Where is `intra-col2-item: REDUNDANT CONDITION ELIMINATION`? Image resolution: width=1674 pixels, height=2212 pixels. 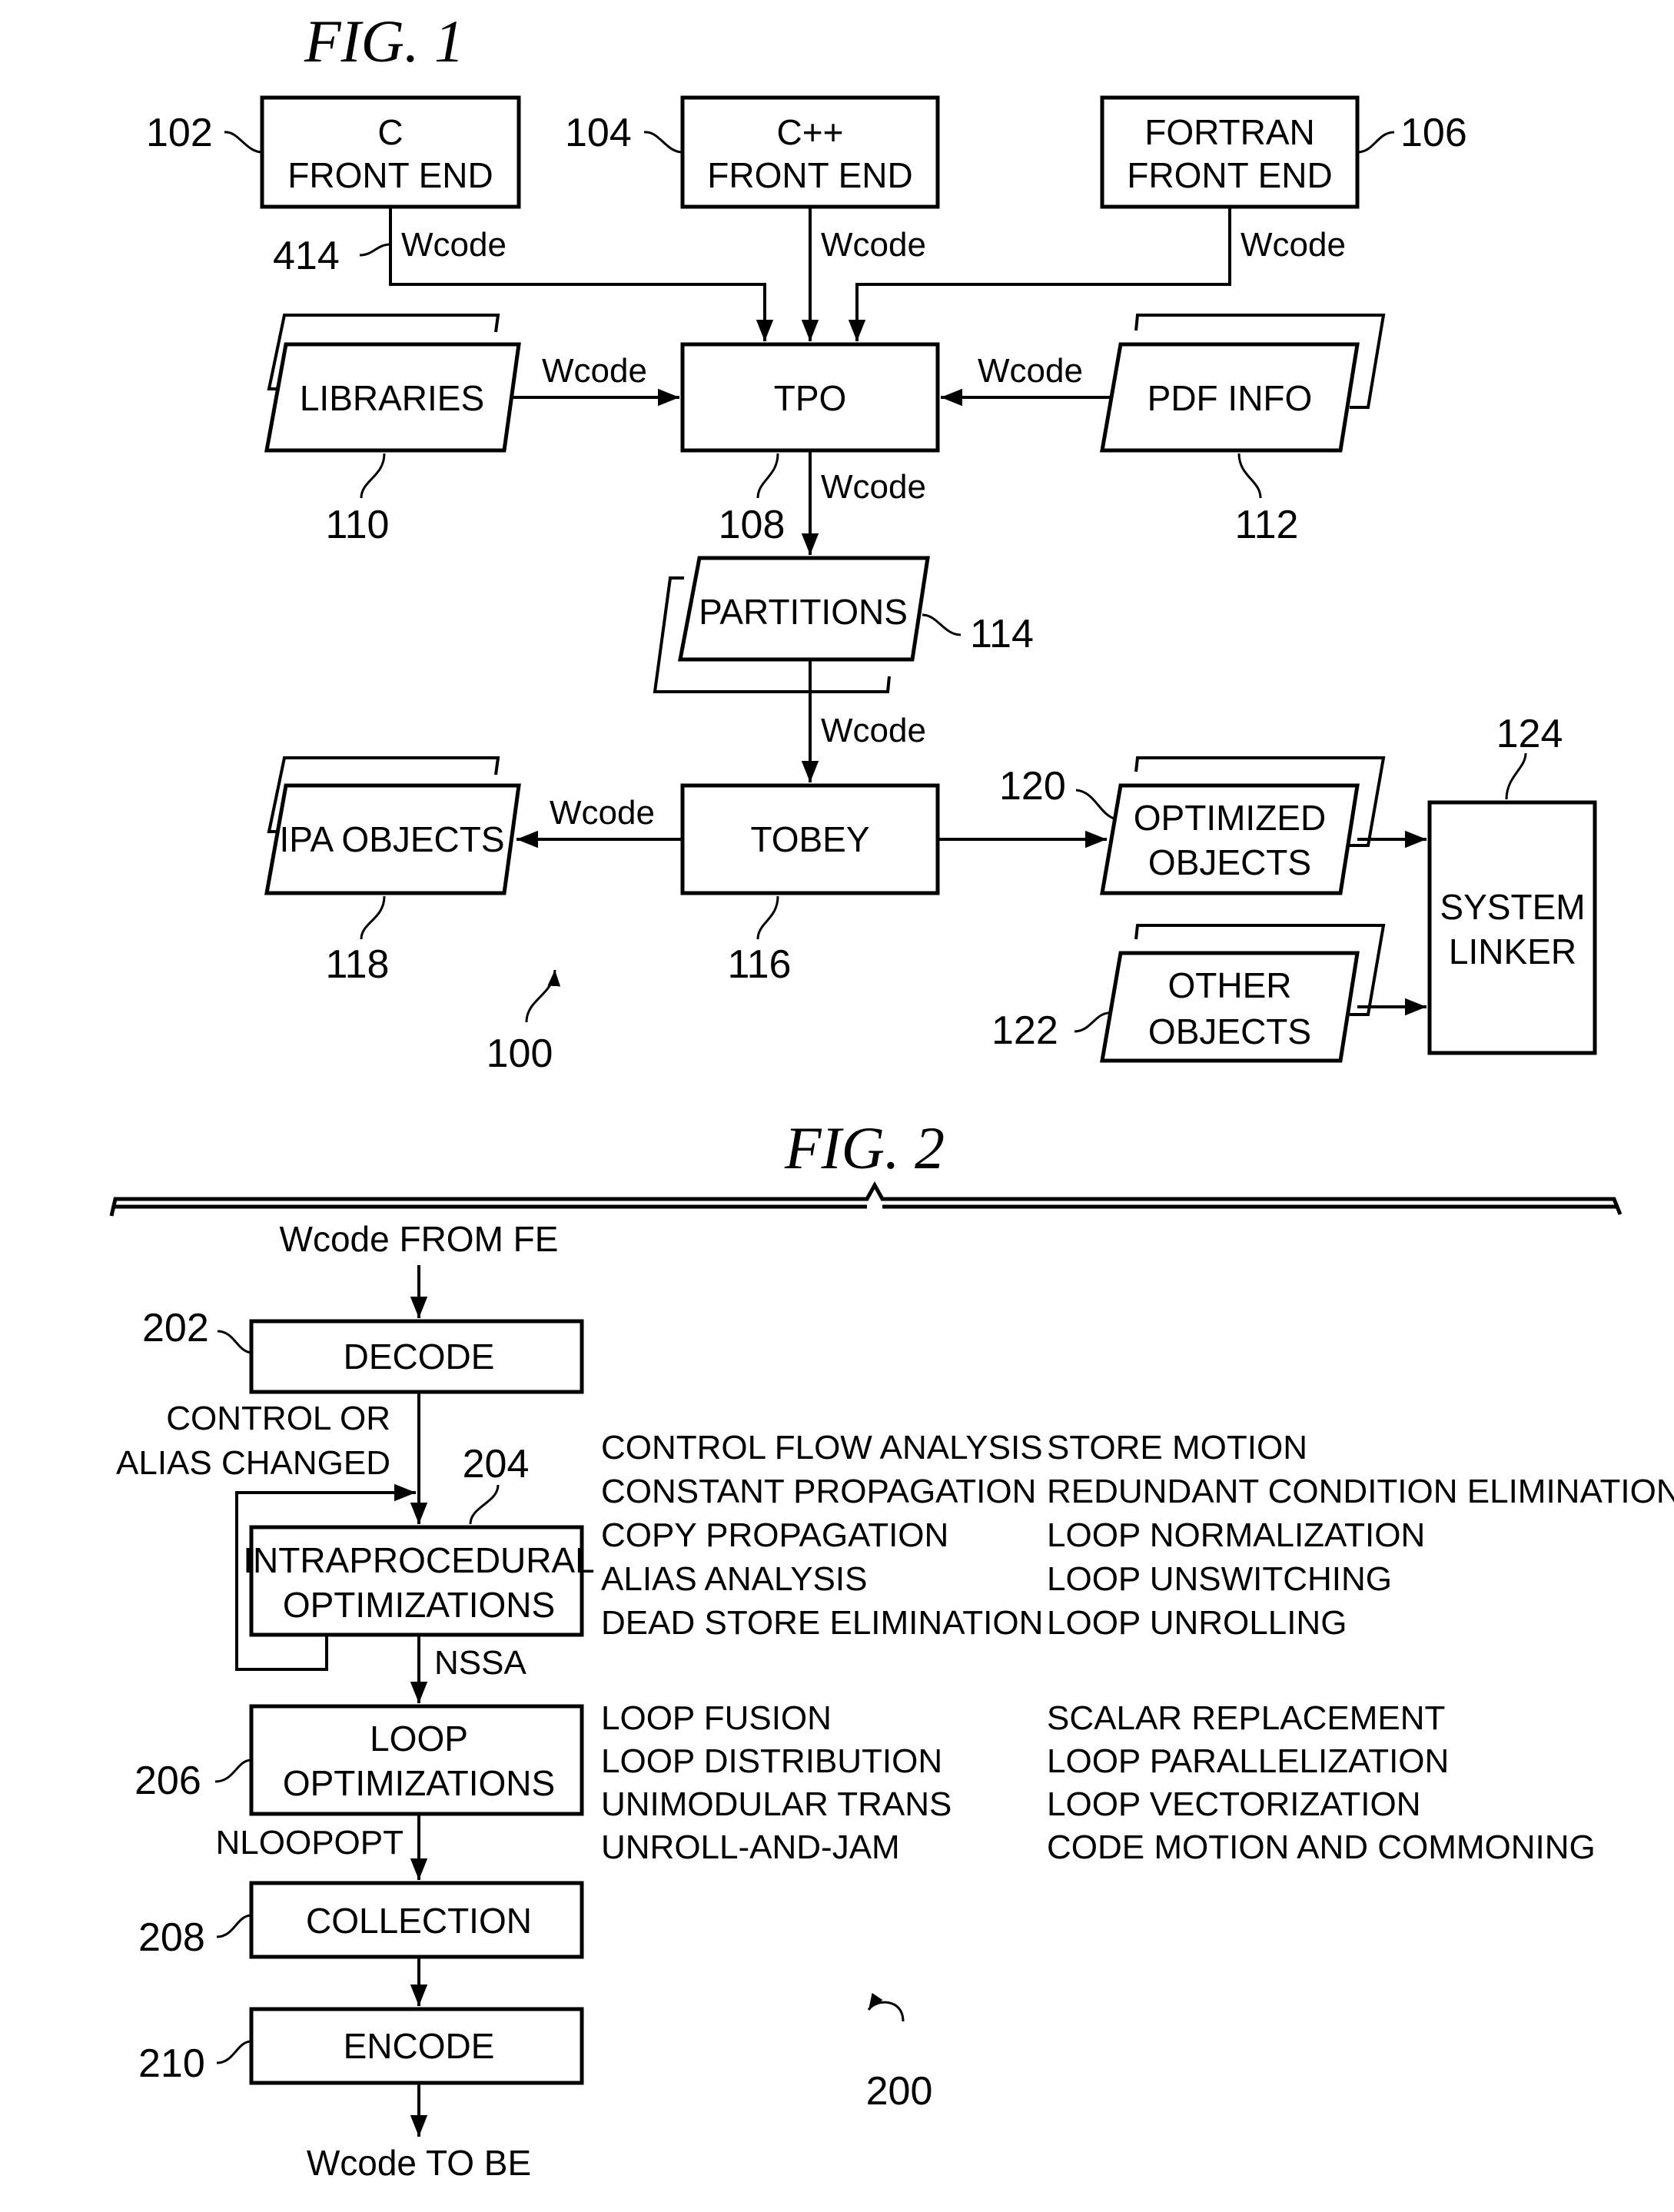 intra-col2-item: REDUNDANT CONDITION ELIMINATION is located at coordinates (1360, 1491).